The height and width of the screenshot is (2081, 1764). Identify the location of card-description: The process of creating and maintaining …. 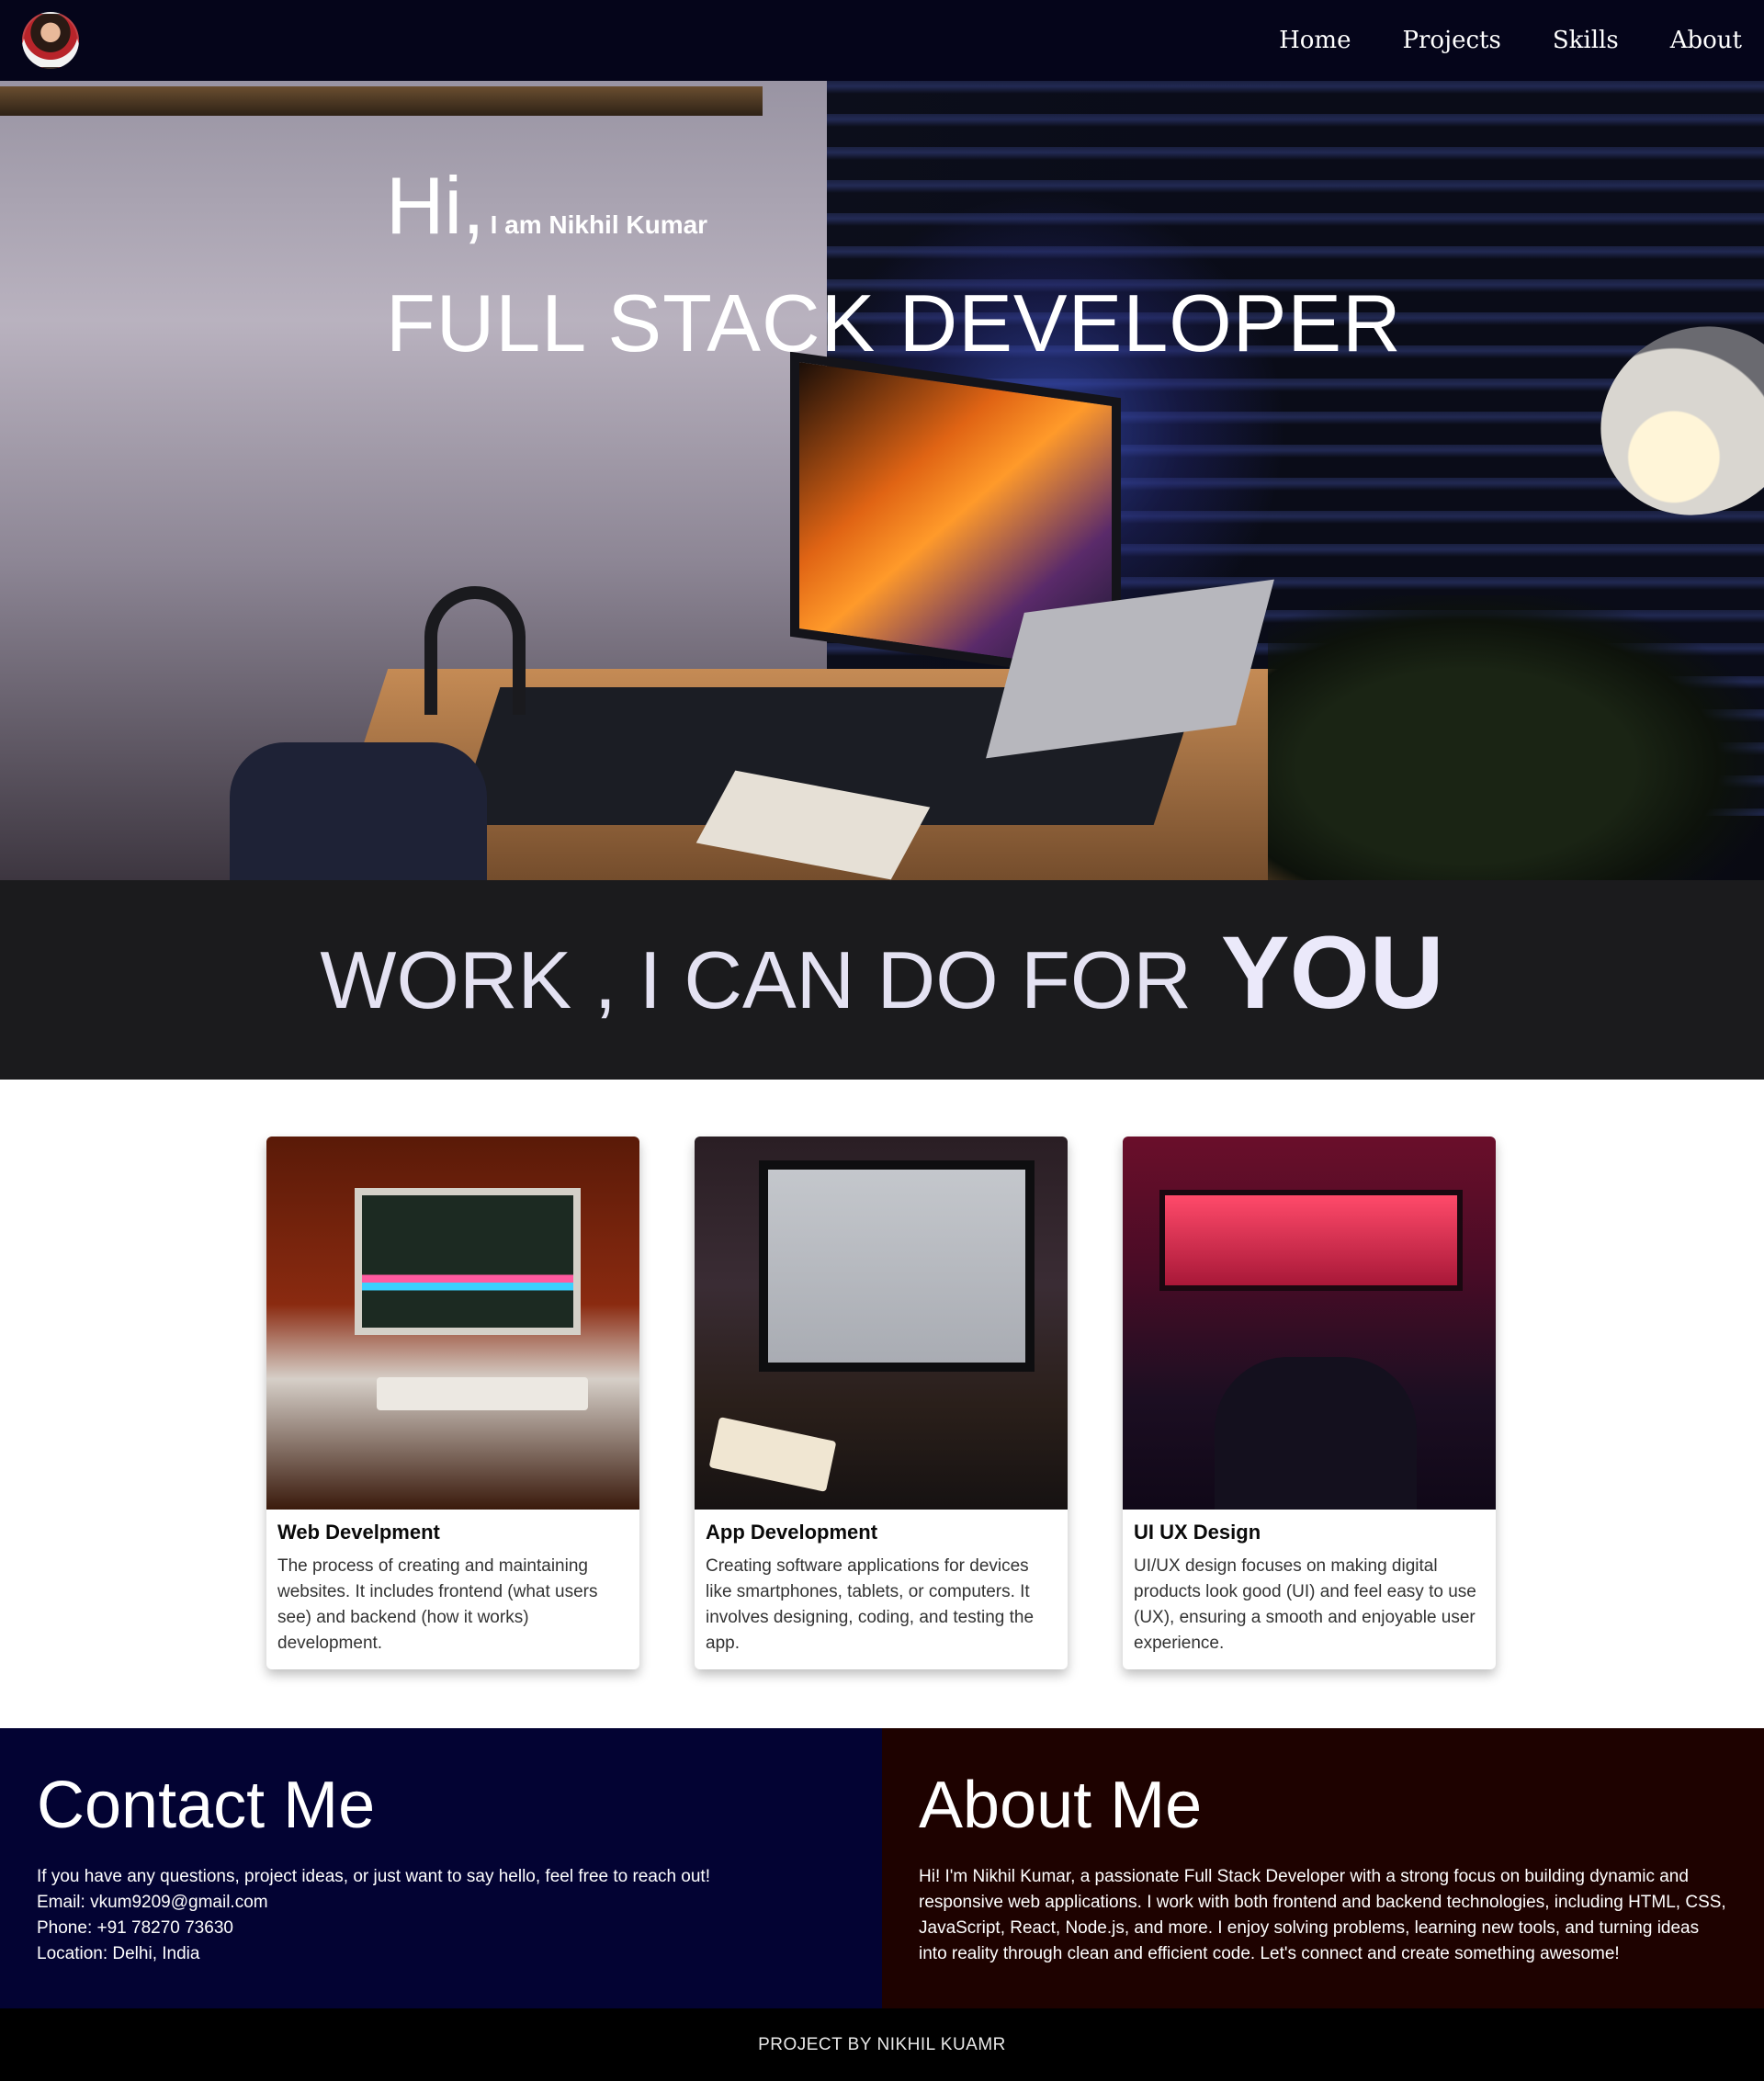
(438, 1604).